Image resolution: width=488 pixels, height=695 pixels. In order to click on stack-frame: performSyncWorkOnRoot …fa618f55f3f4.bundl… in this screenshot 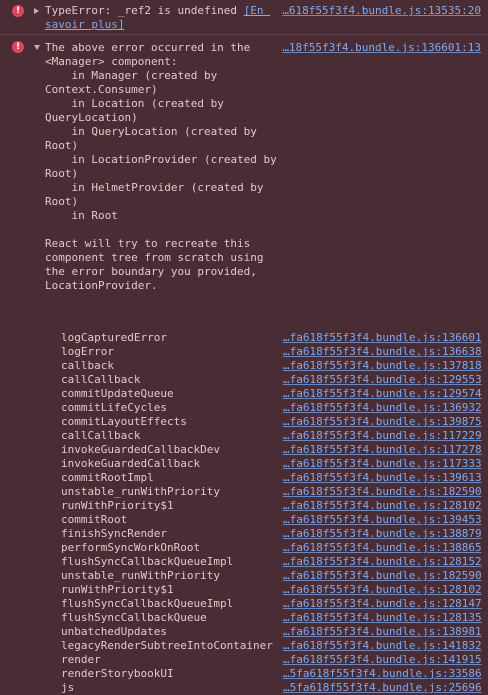, I will do `click(271, 548)`.